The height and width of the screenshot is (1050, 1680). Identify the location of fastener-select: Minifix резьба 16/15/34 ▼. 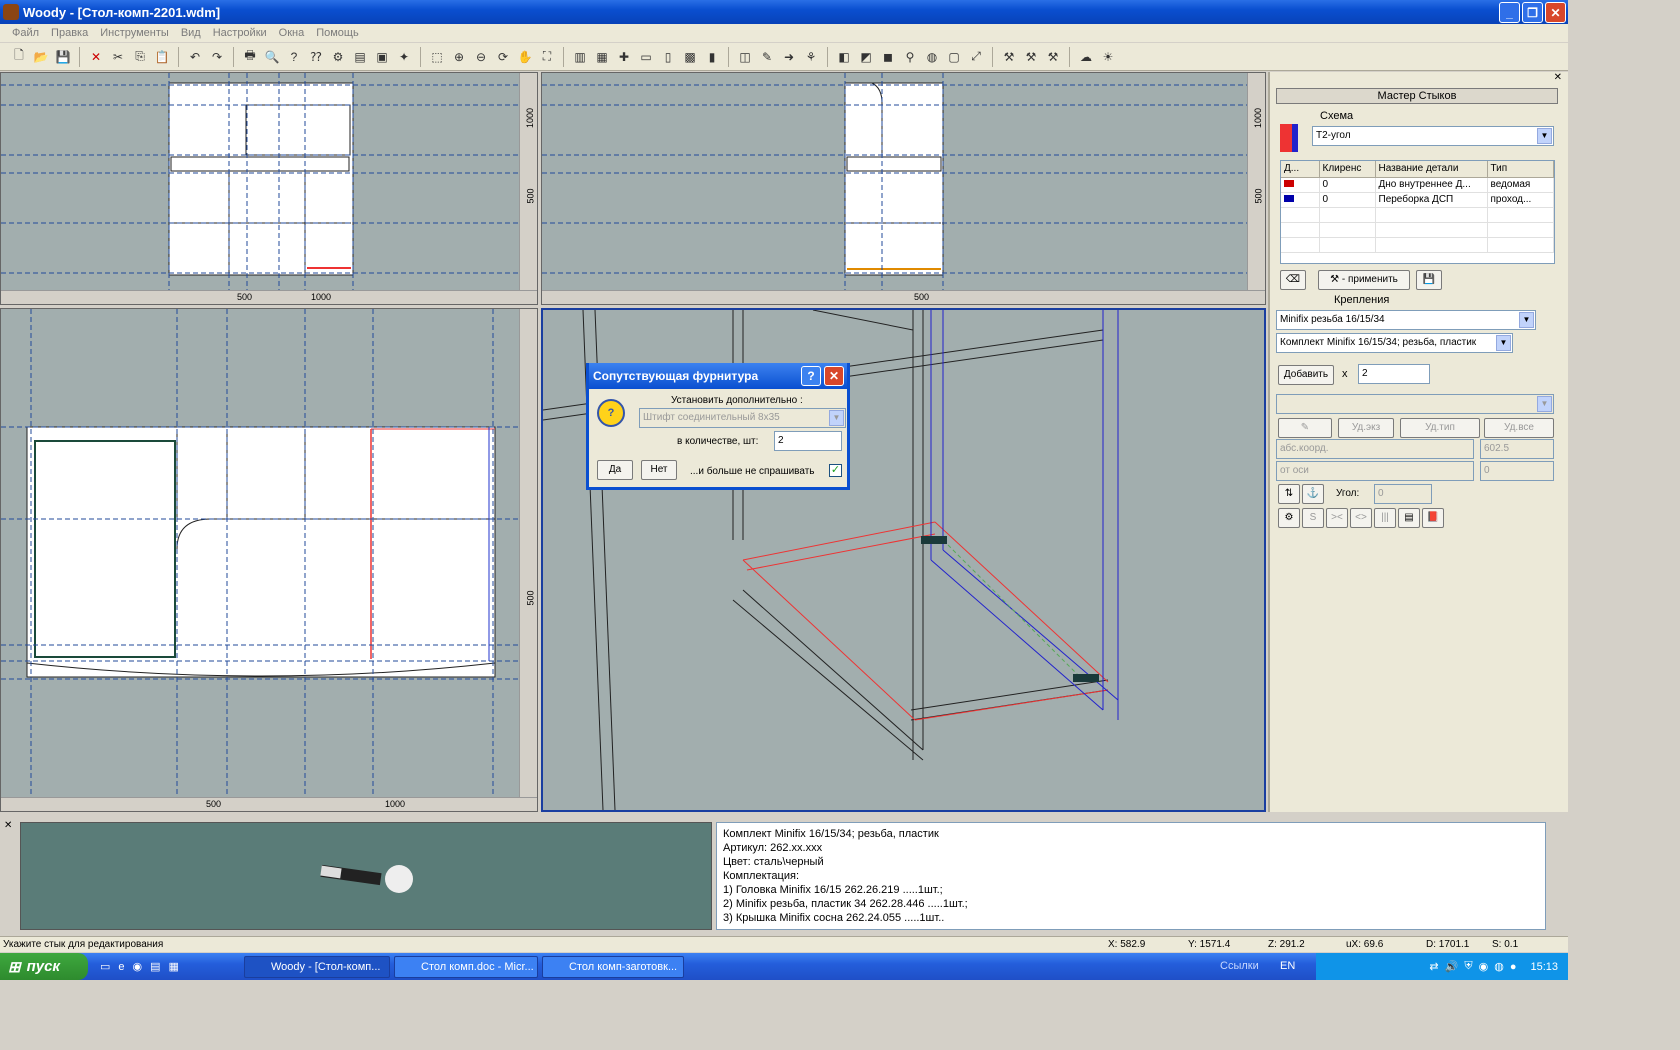
(1406, 320).